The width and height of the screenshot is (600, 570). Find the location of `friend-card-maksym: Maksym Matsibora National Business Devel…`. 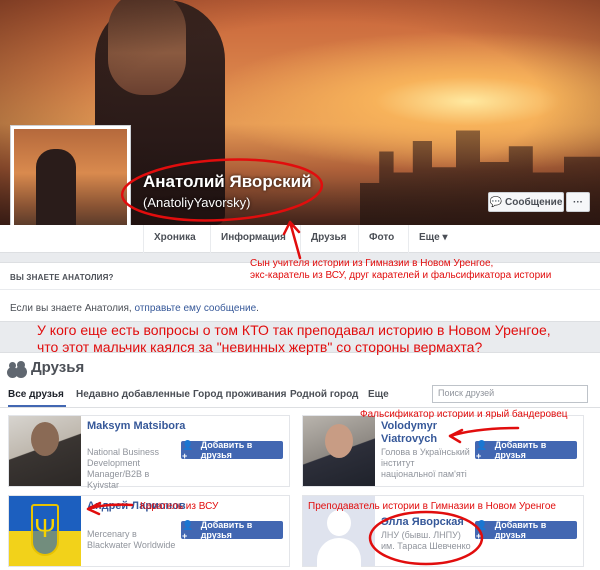

friend-card-maksym: Maksym Matsibora National Business Devel… is located at coordinates (149, 452).